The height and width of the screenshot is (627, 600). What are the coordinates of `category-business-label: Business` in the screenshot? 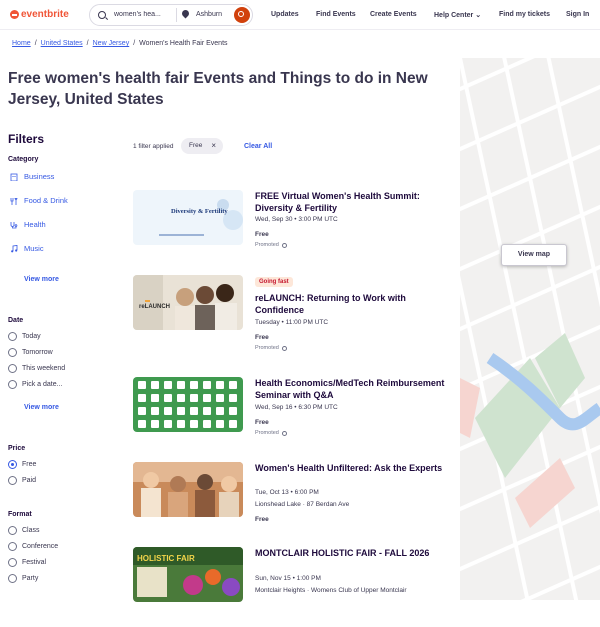 It's located at (39, 176).